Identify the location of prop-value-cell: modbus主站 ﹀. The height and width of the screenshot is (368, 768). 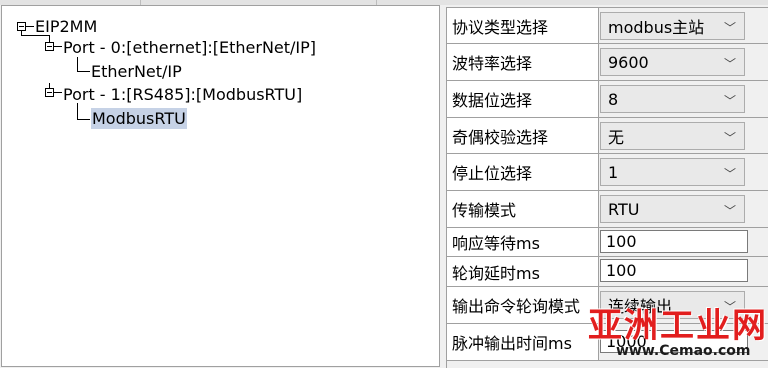
(683, 26).